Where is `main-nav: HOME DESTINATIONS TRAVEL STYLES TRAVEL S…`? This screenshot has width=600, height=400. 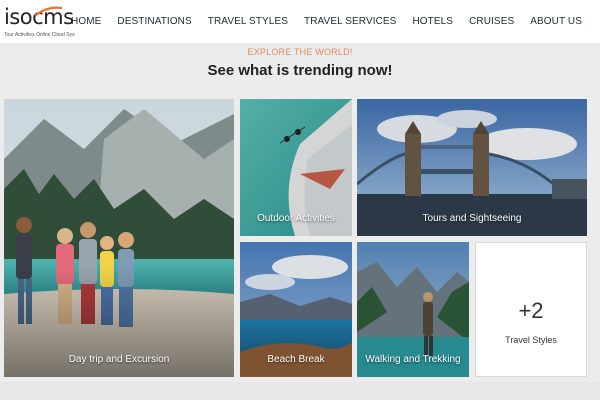 main-nav: HOME DESTINATIONS TRAVEL STYLES TRAVEL S… is located at coordinates (326, 21).